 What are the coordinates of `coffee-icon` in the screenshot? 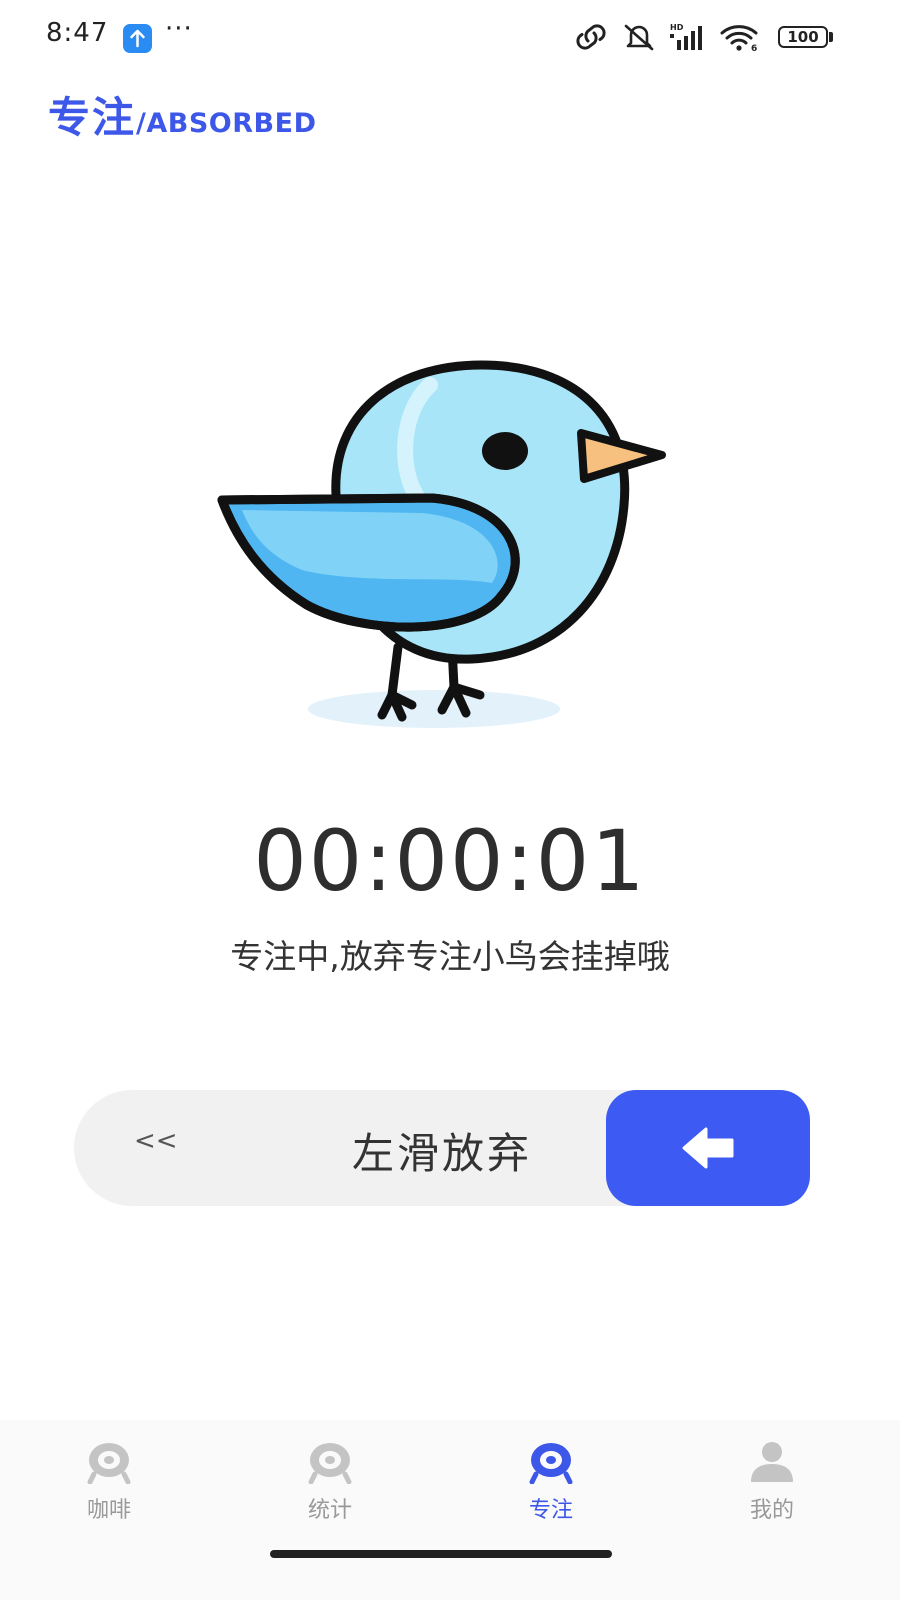 It's located at (109, 1463).